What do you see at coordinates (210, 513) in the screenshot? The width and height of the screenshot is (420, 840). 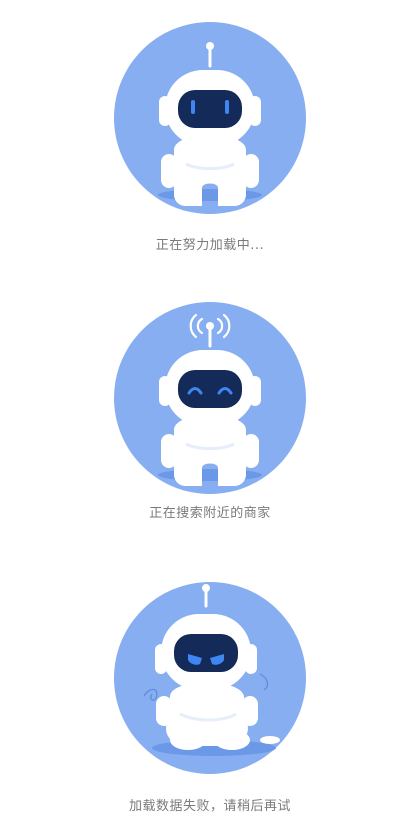 I see `searching-caption: 正在搜索附近的商家` at bounding box center [210, 513].